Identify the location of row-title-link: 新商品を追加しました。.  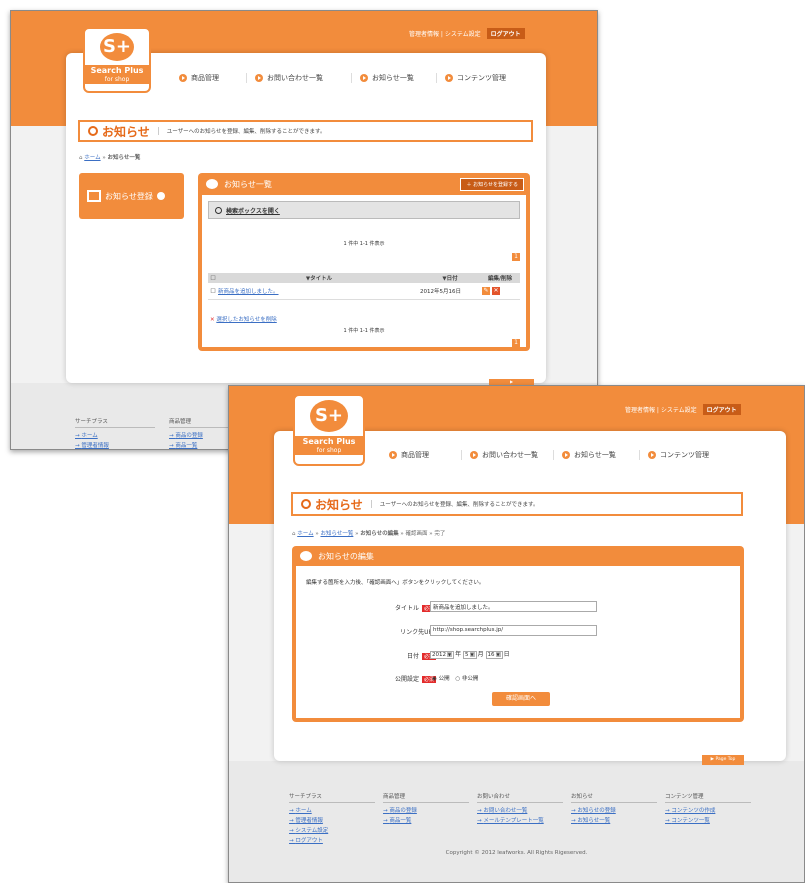
(248, 292).